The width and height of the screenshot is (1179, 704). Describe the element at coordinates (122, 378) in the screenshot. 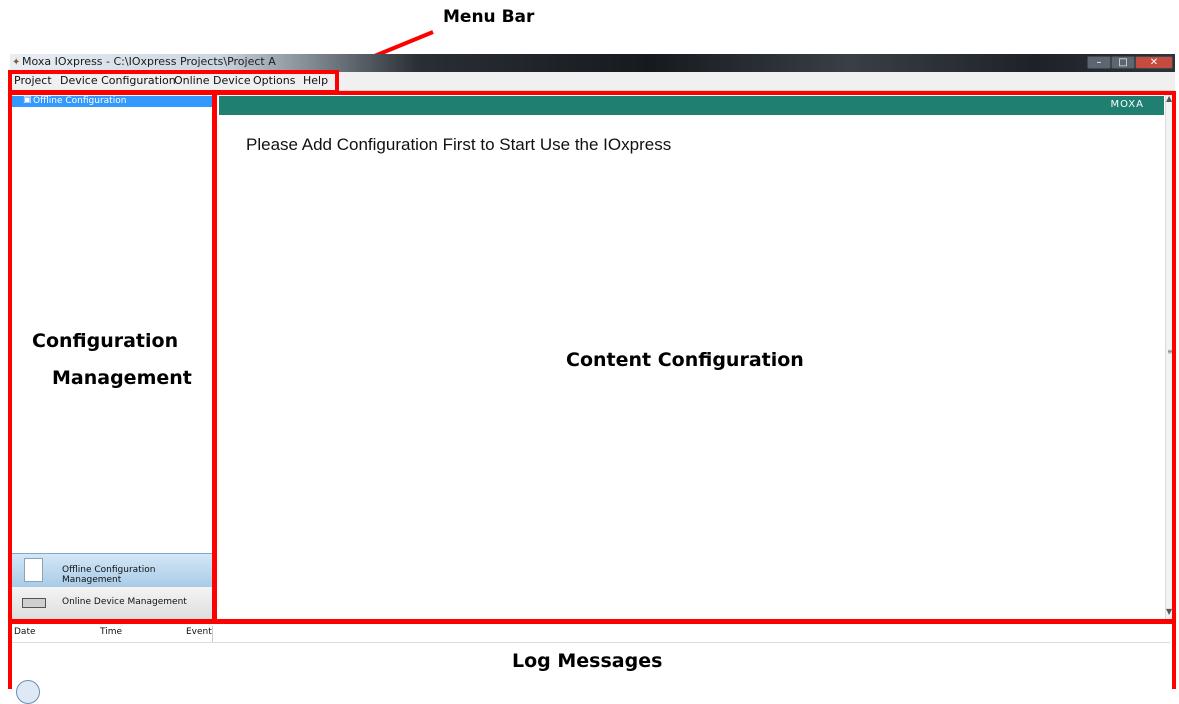

I see `annotation-management: Management` at that location.